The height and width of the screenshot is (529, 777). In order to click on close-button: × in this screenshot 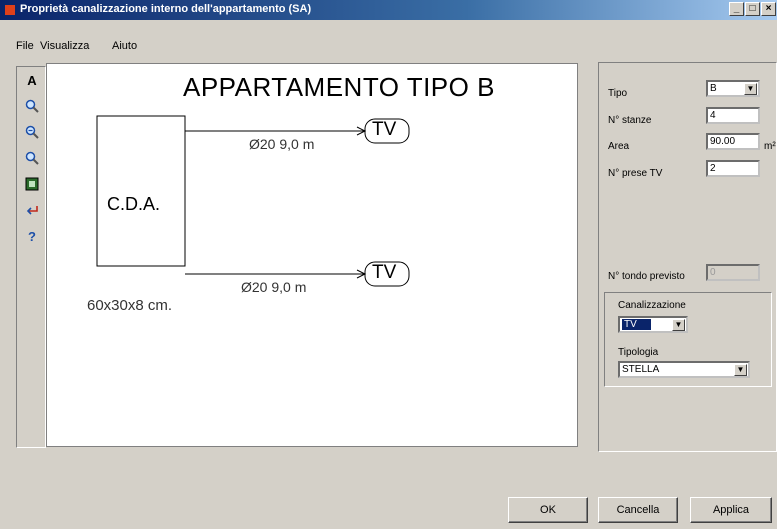, I will do `click(768, 9)`.